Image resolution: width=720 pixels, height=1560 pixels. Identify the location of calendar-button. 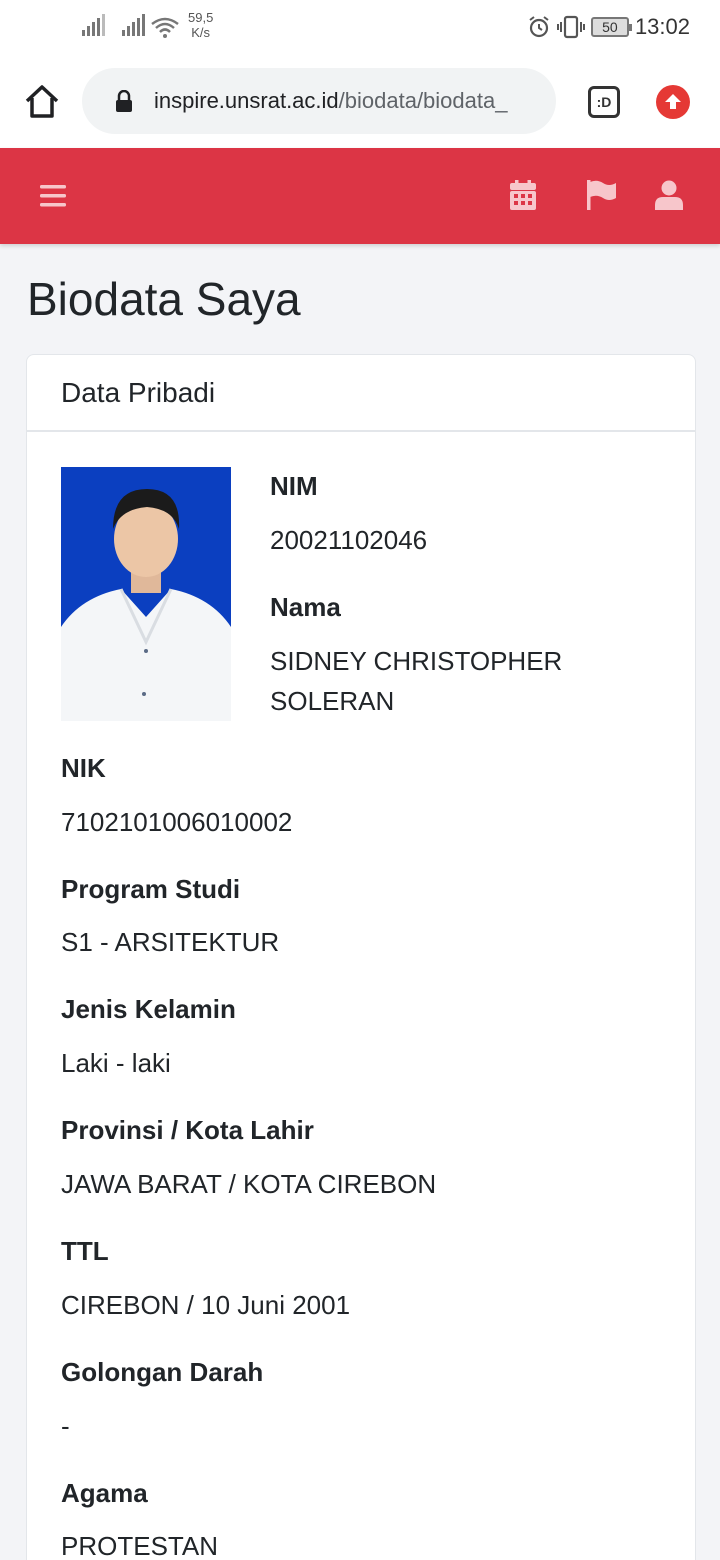
(523, 195).